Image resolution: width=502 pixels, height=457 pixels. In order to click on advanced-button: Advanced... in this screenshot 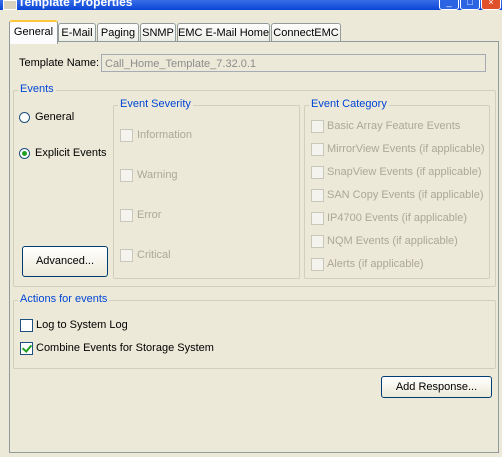, I will do `click(65, 261)`.